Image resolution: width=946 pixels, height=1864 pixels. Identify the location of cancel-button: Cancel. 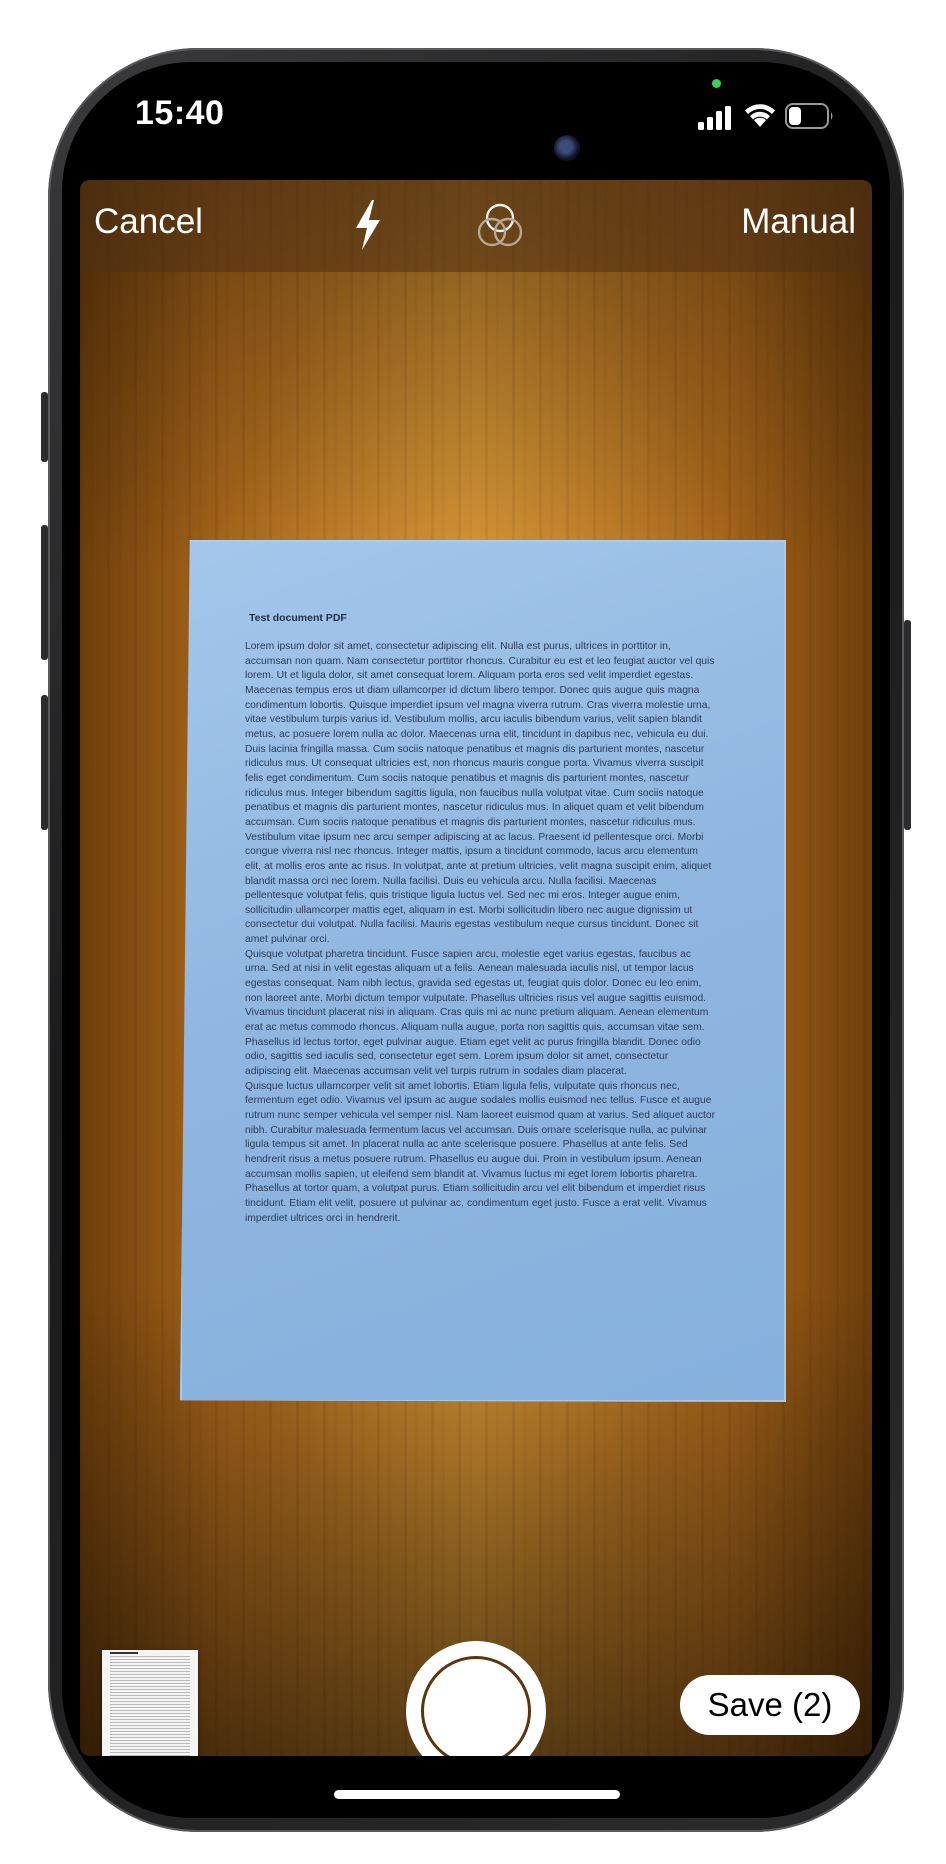
(148, 222).